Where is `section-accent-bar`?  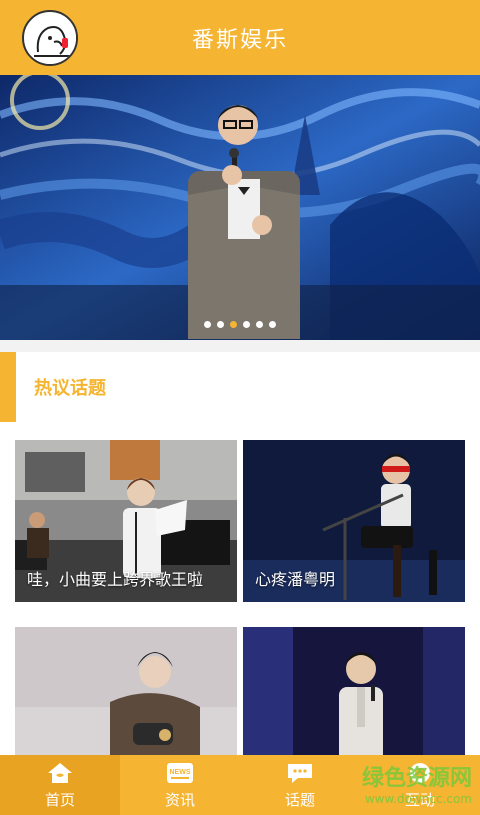
section-accent-bar is located at coordinates (8, 387).